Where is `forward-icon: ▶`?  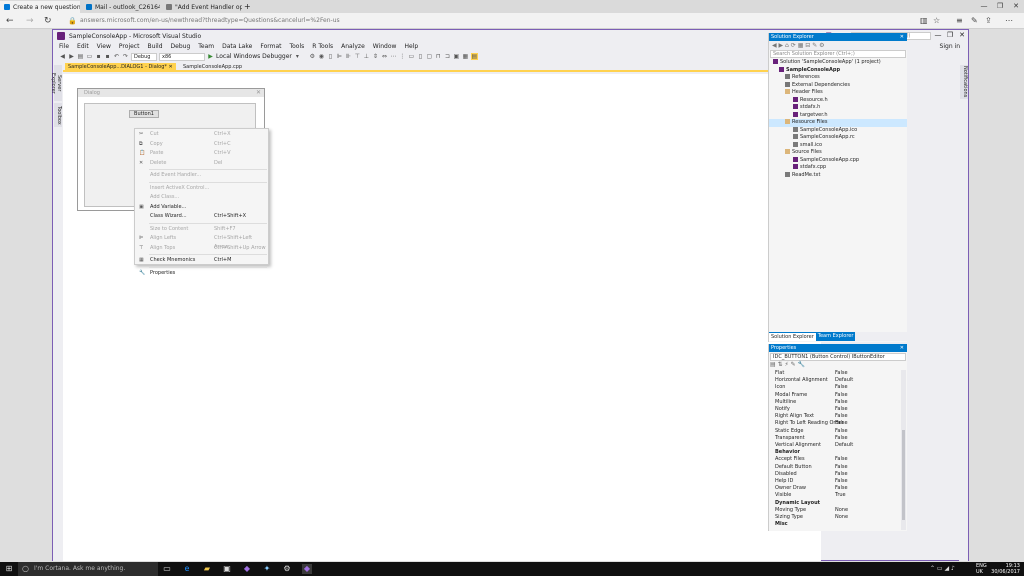 forward-icon: ▶ is located at coordinates (71, 56).